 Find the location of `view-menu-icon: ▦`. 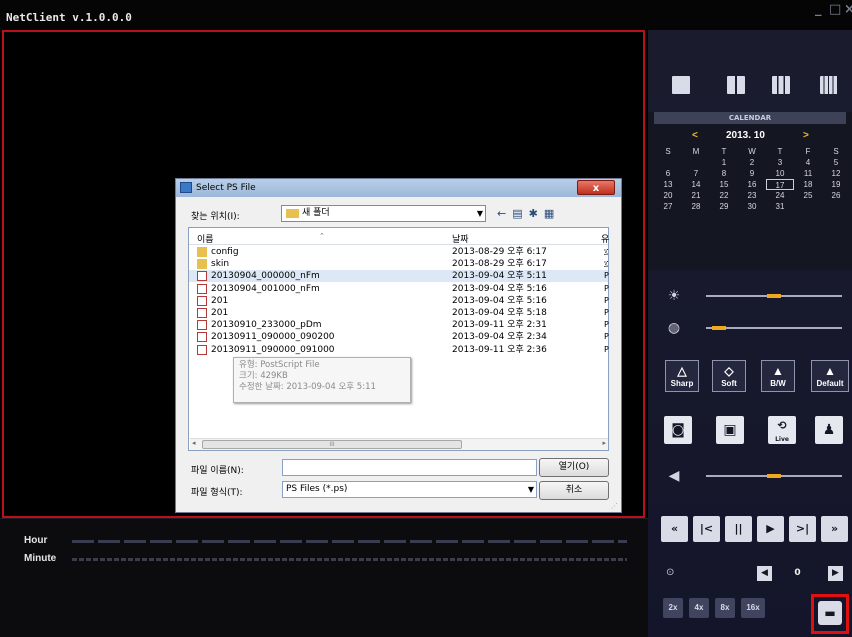

view-menu-icon: ▦ is located at coordinates (552, 213).